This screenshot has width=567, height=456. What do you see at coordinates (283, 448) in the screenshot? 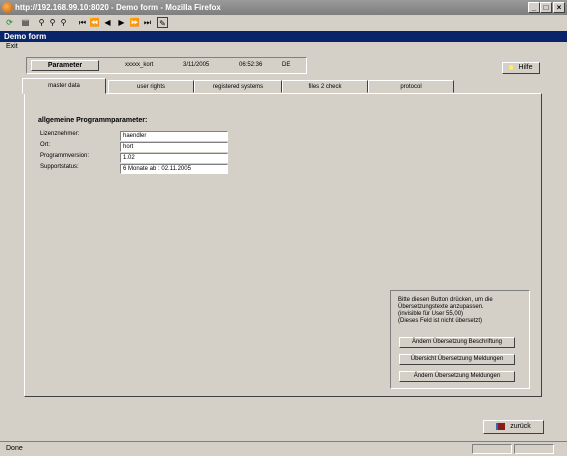
I see `status-bar: Done` at bounding box center [283, 448].